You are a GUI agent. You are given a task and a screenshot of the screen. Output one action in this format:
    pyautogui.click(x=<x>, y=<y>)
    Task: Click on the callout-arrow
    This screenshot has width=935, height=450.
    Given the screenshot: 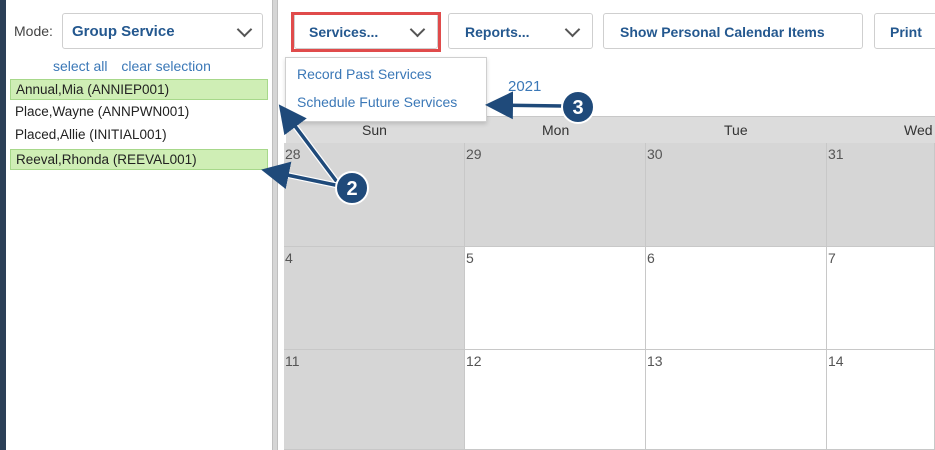 What is the action you would take?
    pyautogui.click(x=524, y=105)
    